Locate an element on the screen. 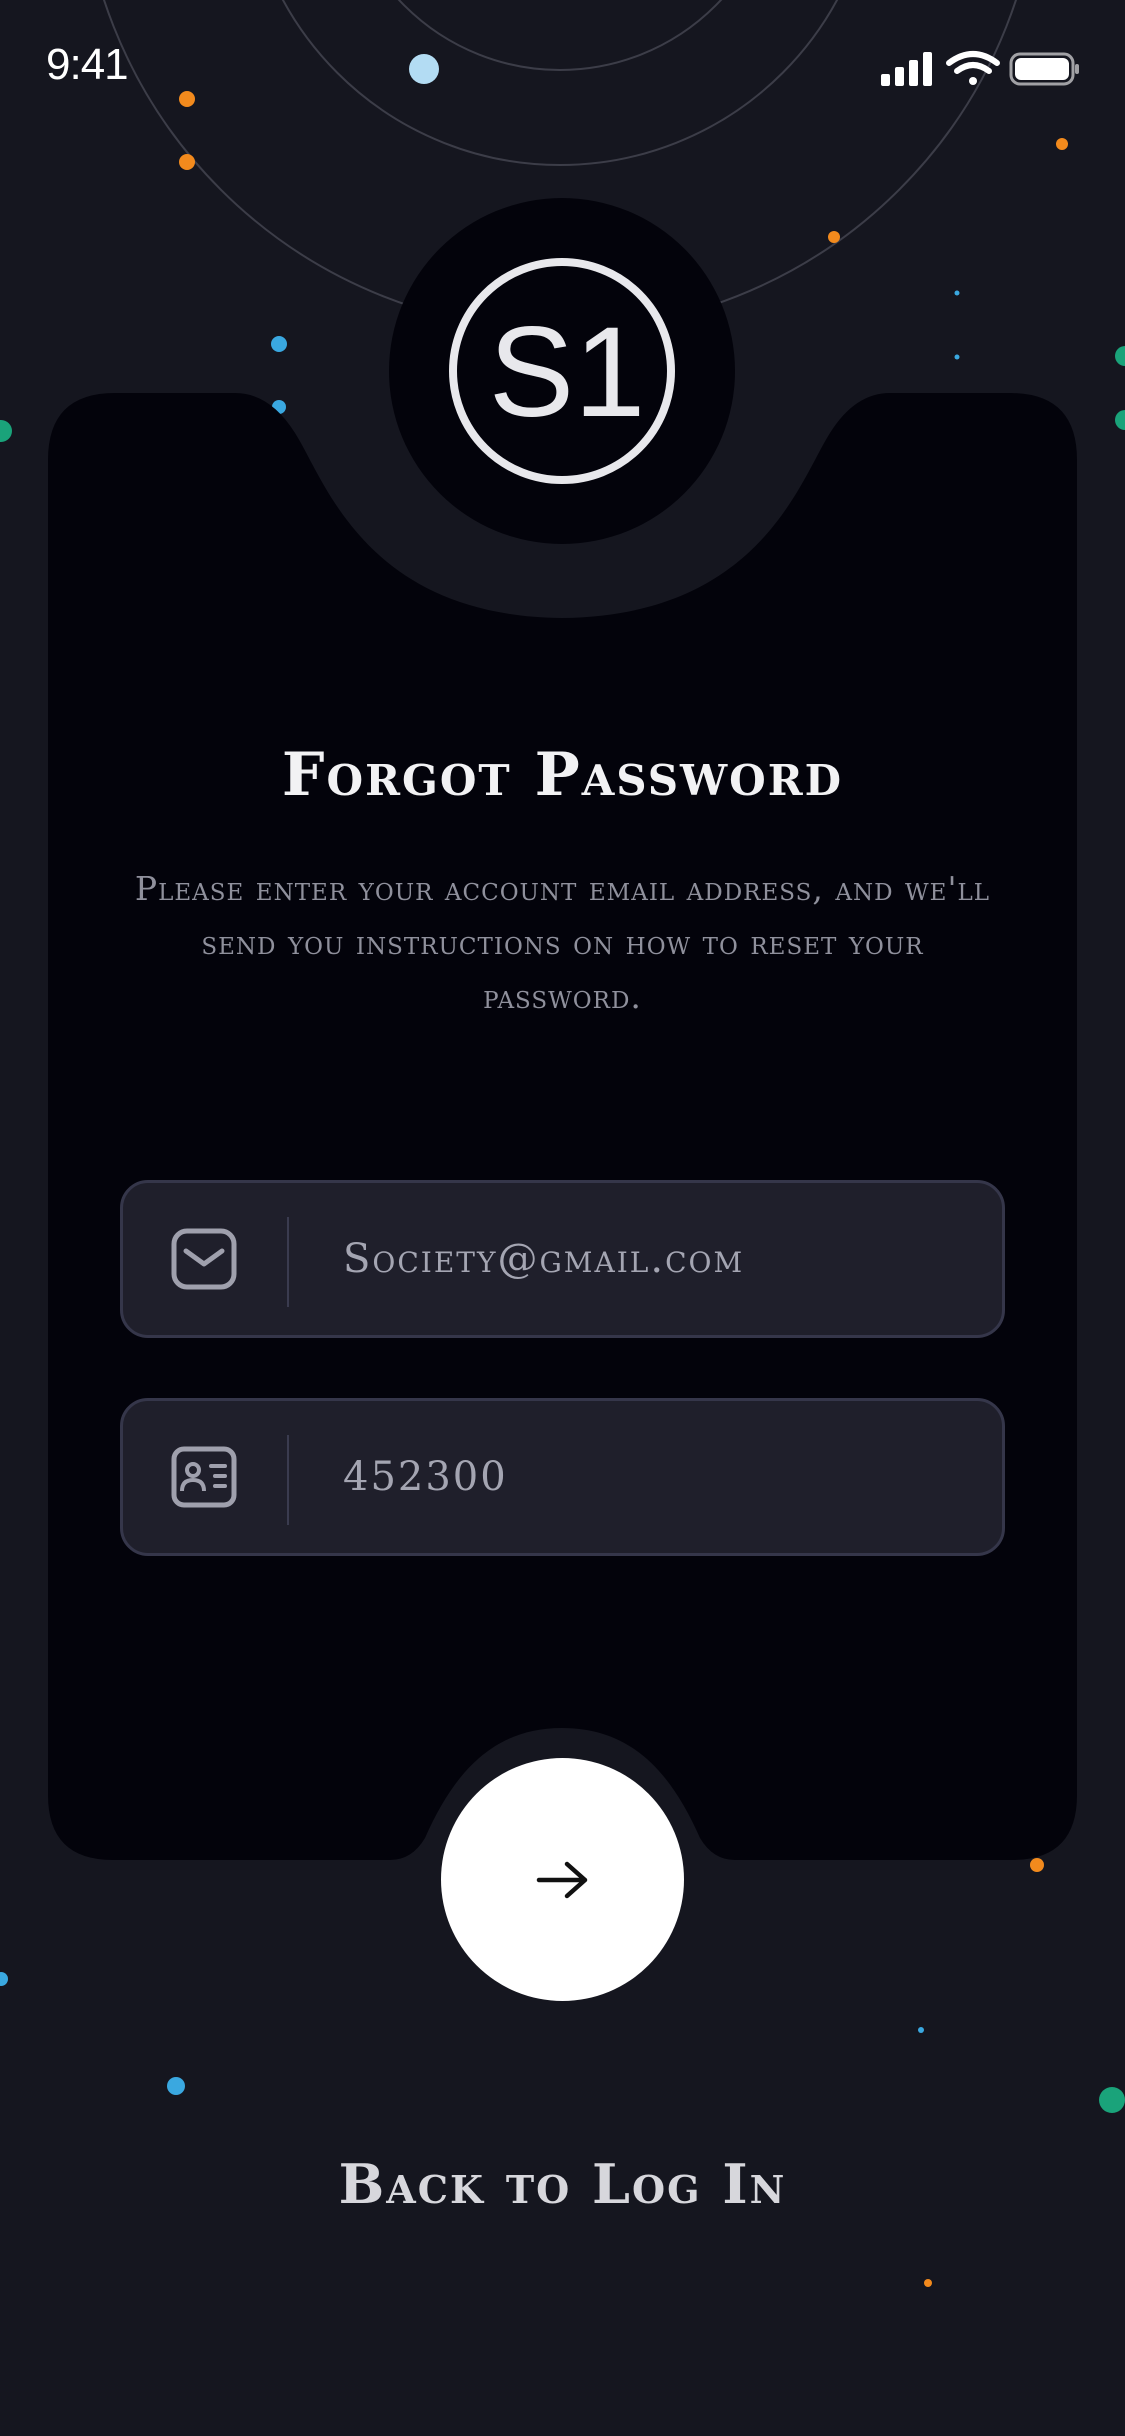 The width and height of the screenshot is (1125, 2436). arrow-right-icon is located at coordinates (561, 1879).